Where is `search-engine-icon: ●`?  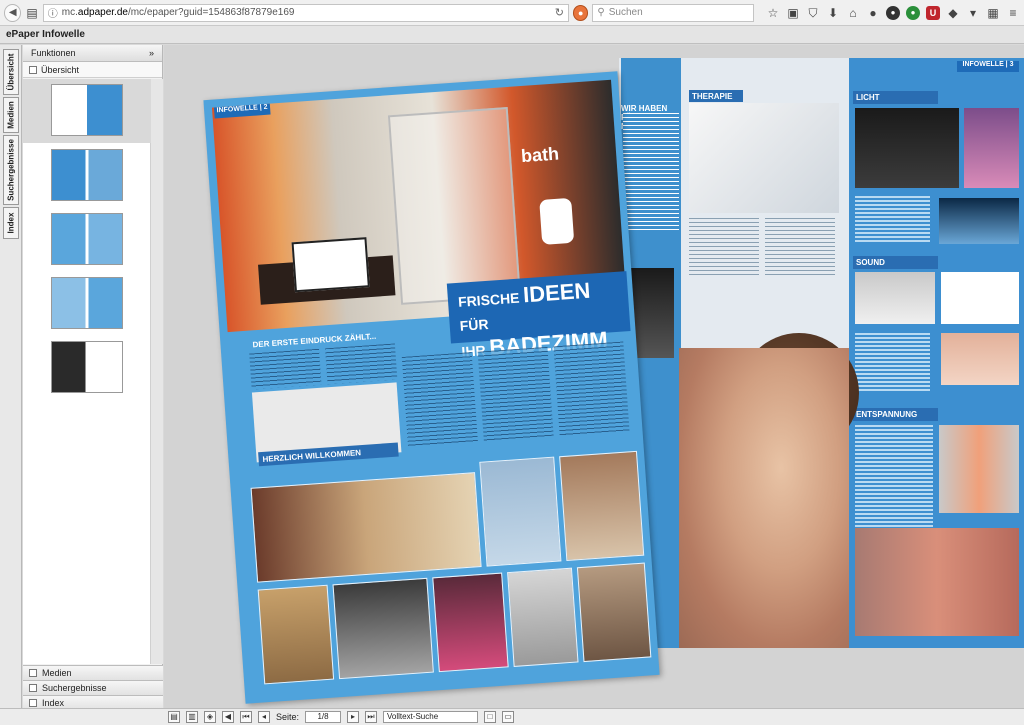
search-engine-icon: ● is located at coordinates (580, 12).